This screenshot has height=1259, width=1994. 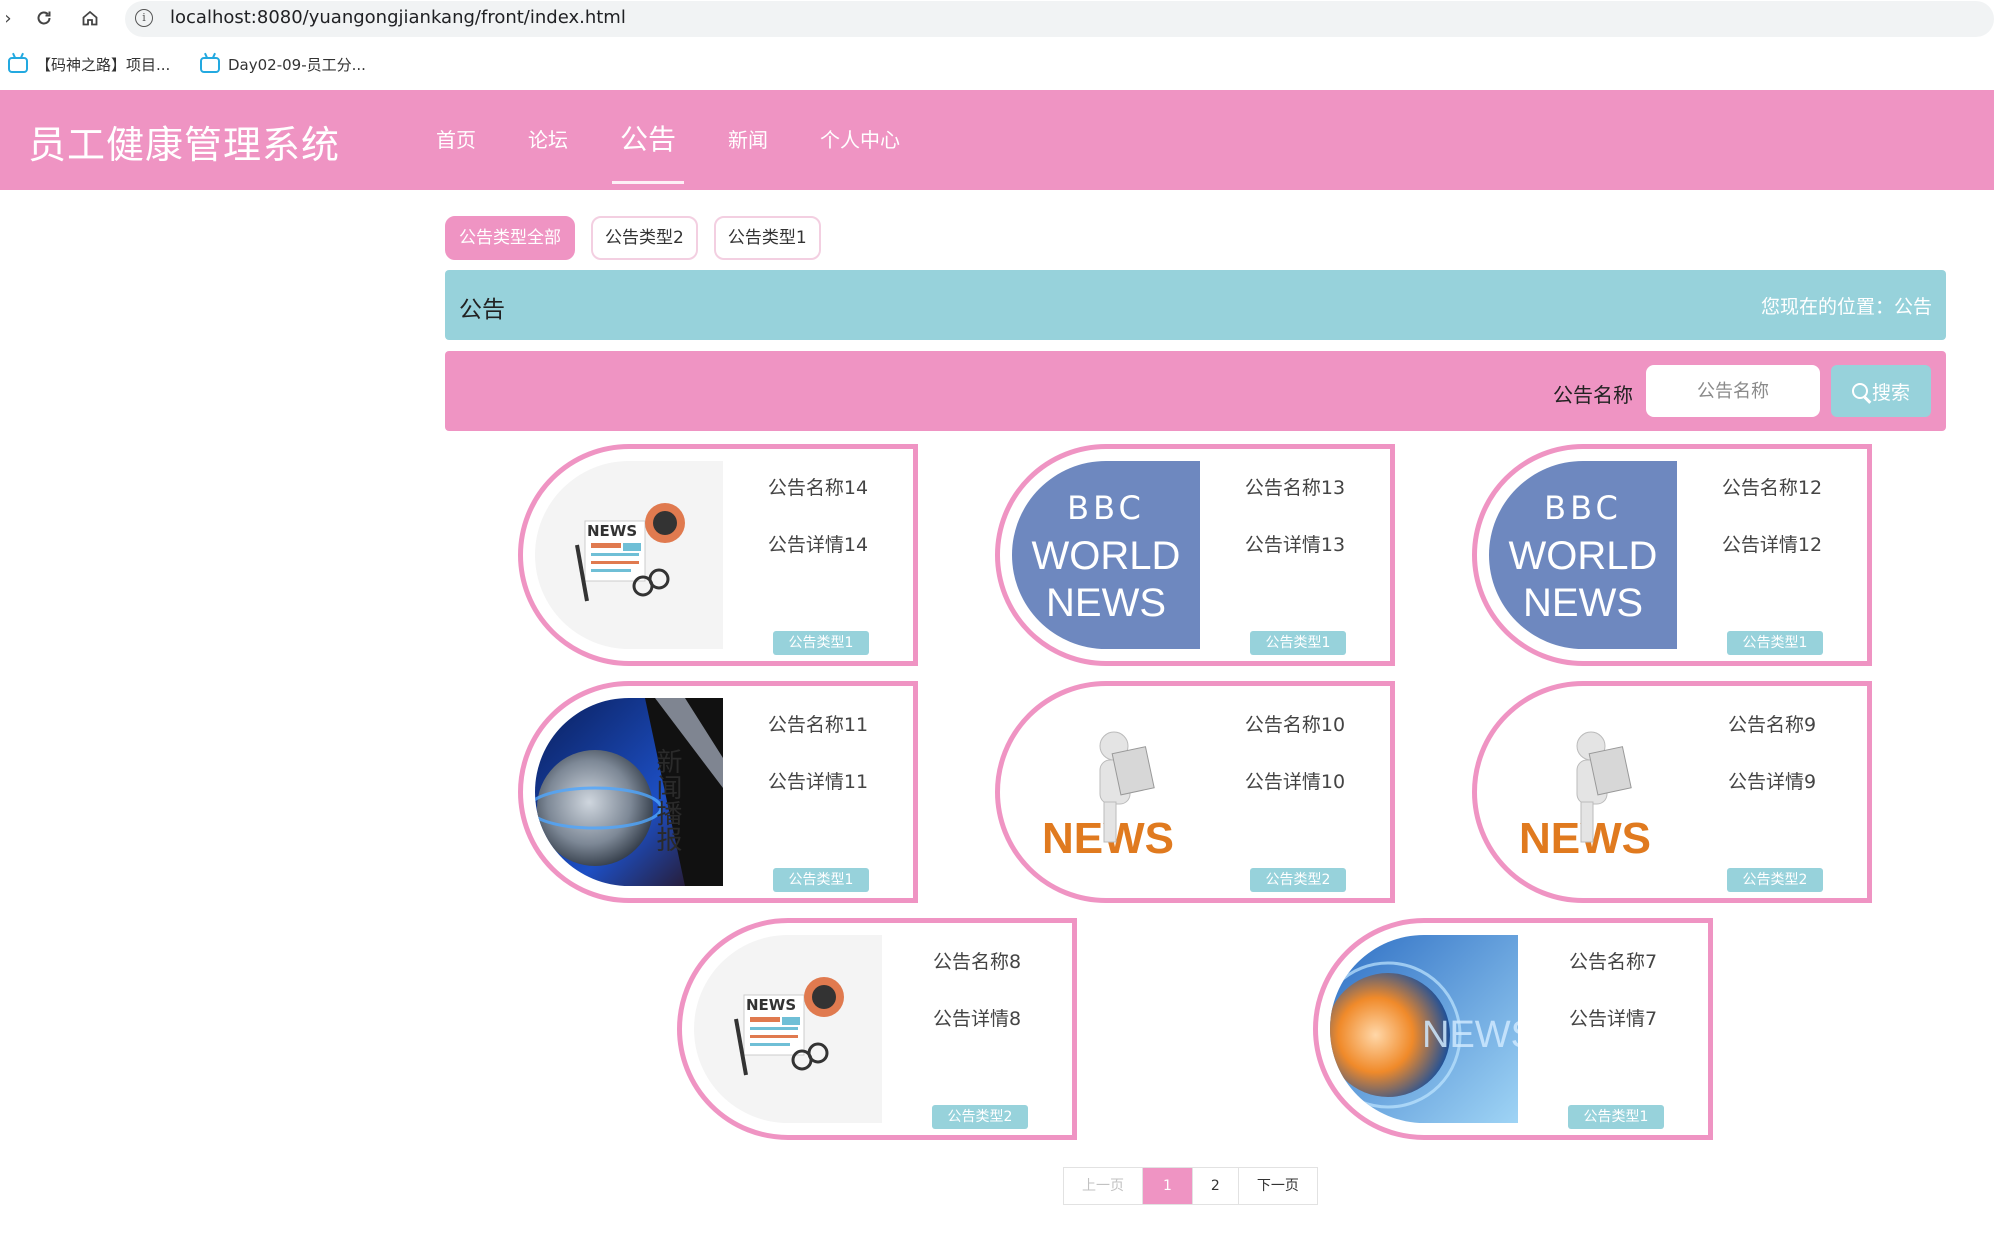 I want to click on announcement-title: 公告名称9, so click(x=1772, y=723).